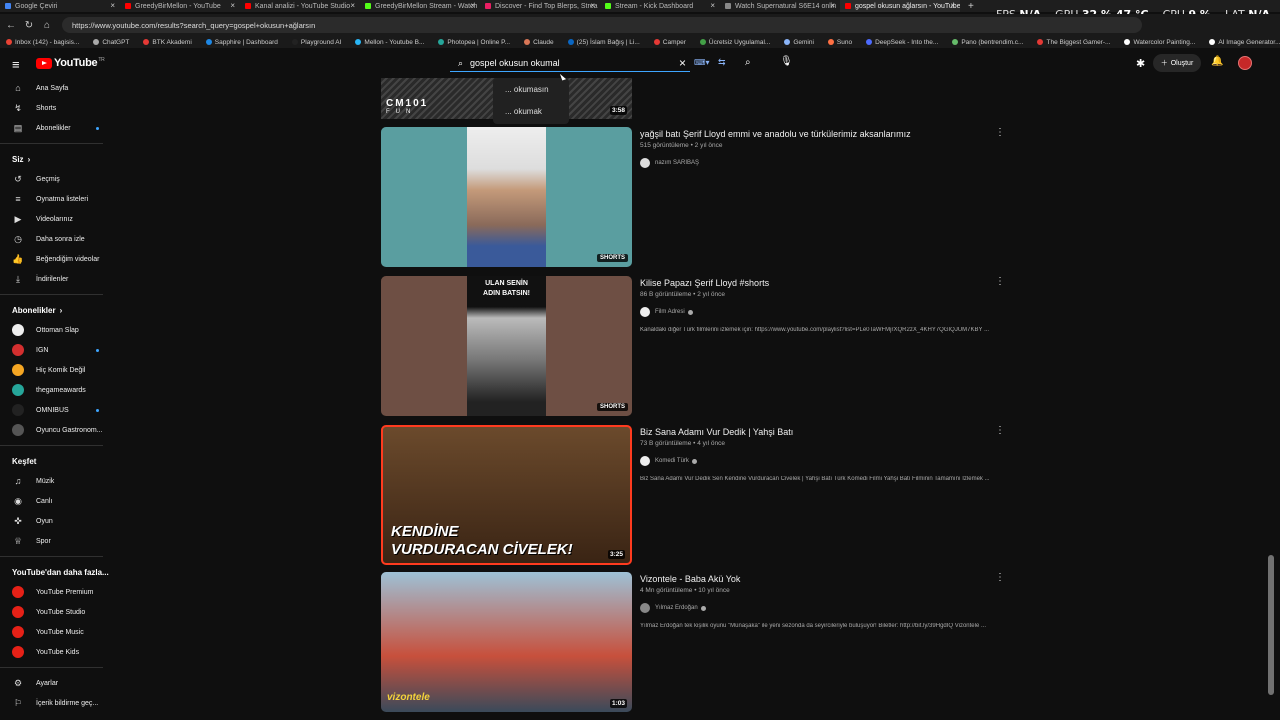 The height and width of the screenshot is (720, 1280). I want to click on home-icon: ⌂, so click(47, 25).